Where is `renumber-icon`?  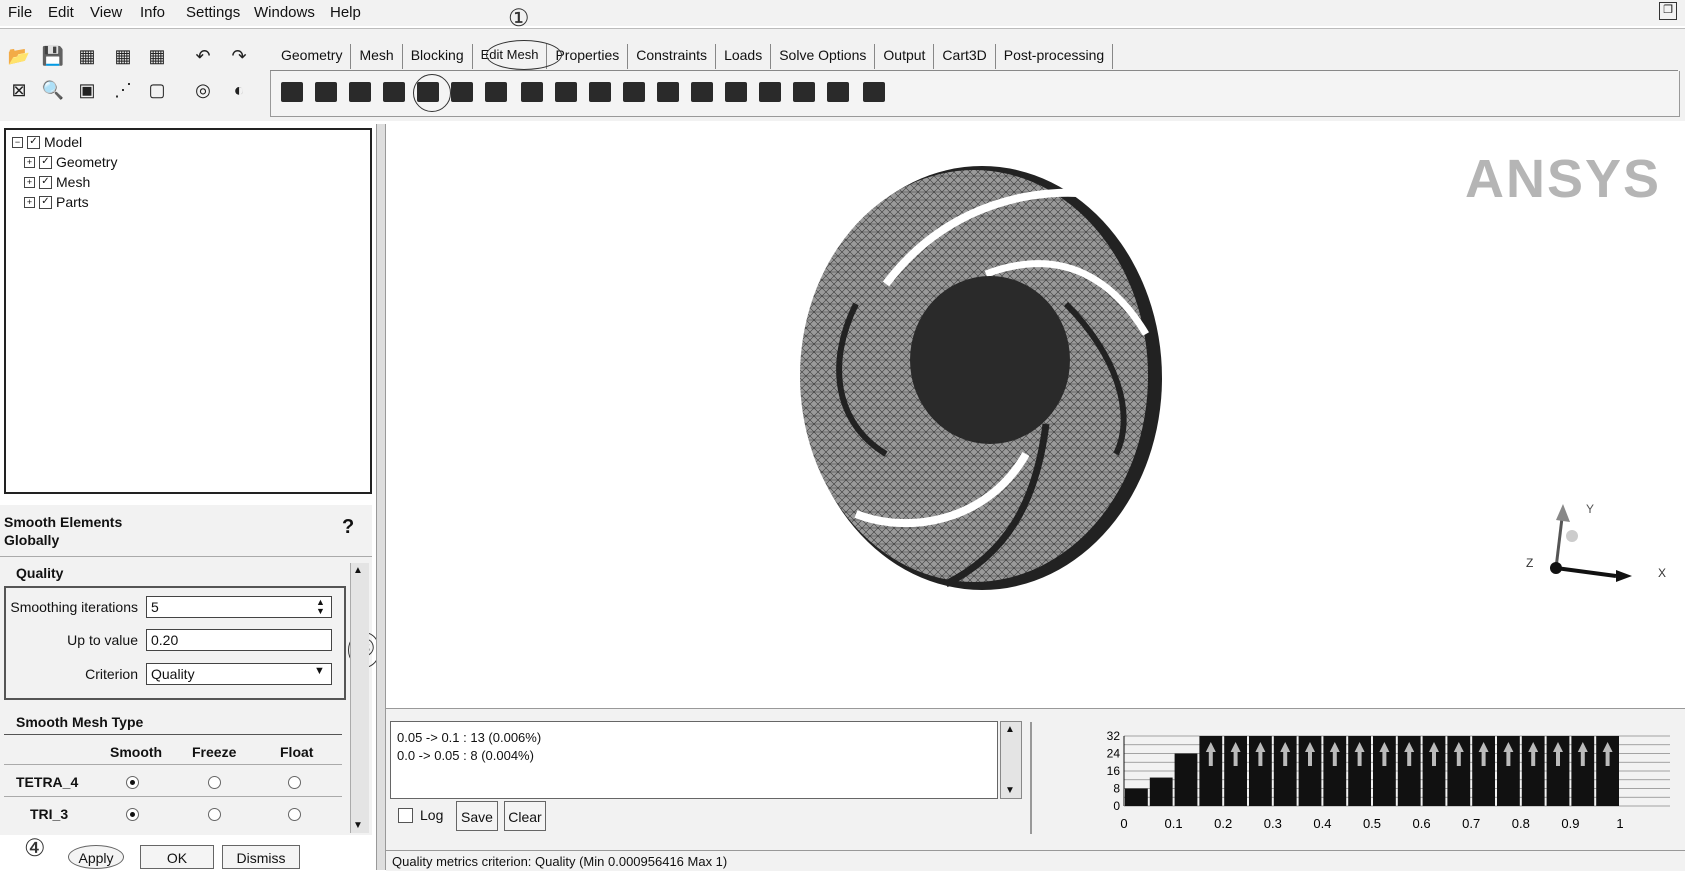 renumber-icon is located at coordinates (668, 92).